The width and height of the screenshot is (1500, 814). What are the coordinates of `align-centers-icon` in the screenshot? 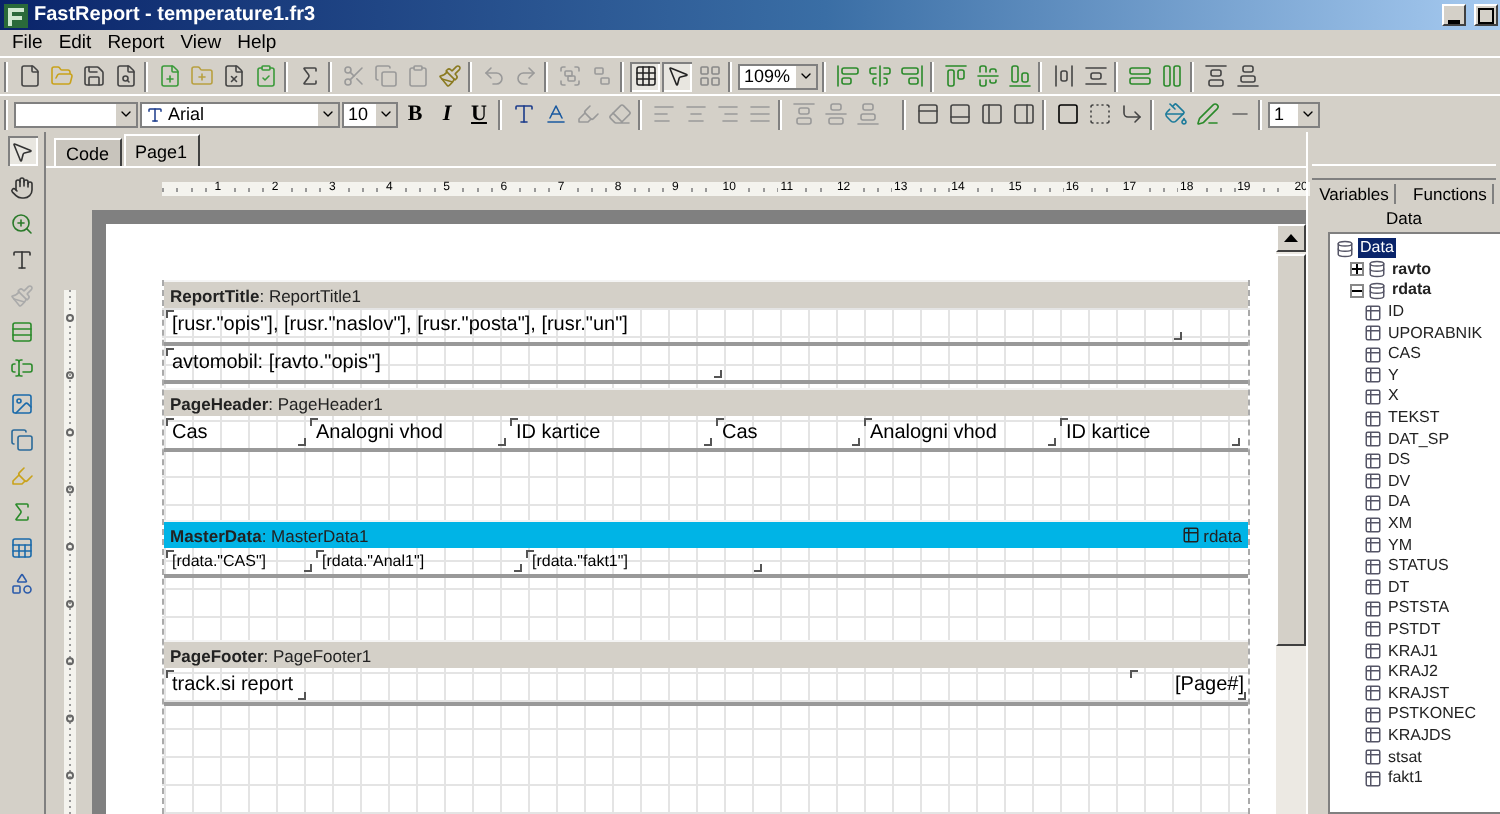 It's located at (879, 76).